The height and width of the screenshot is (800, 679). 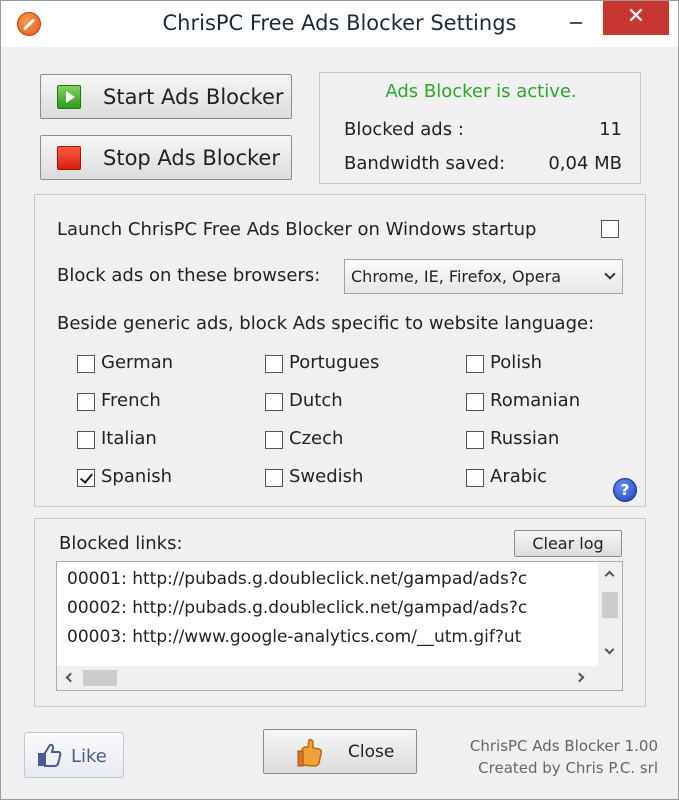 I want to click on horizontal-scrollbar, so click(x=327, y=678).